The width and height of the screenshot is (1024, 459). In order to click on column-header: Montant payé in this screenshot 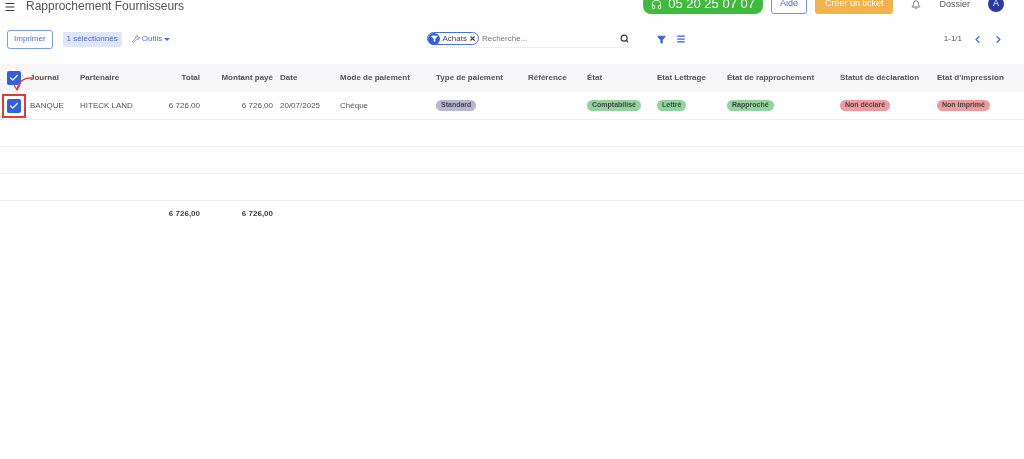, I will do `click(247, 78)`.